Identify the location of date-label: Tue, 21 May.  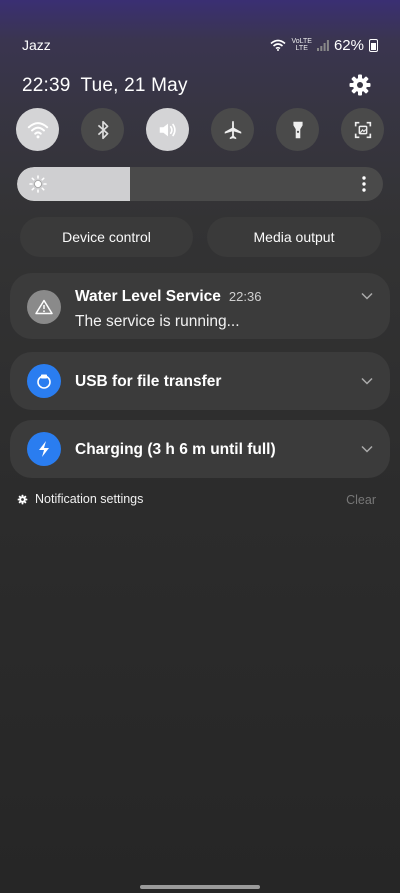
(134, 85).